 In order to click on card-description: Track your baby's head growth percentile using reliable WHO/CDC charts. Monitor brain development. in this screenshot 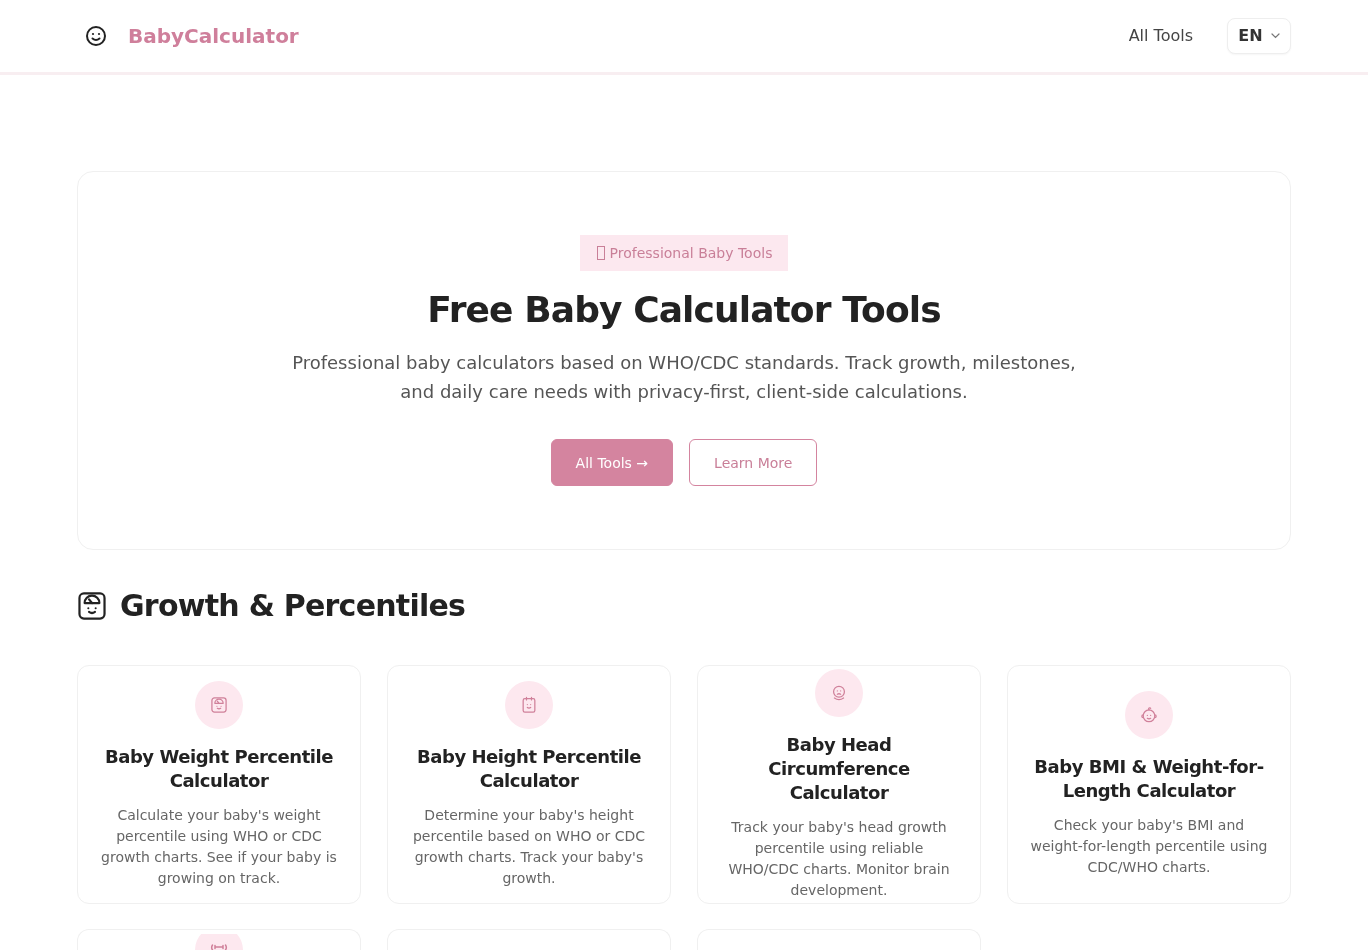, I will do `click(839, 858)`.